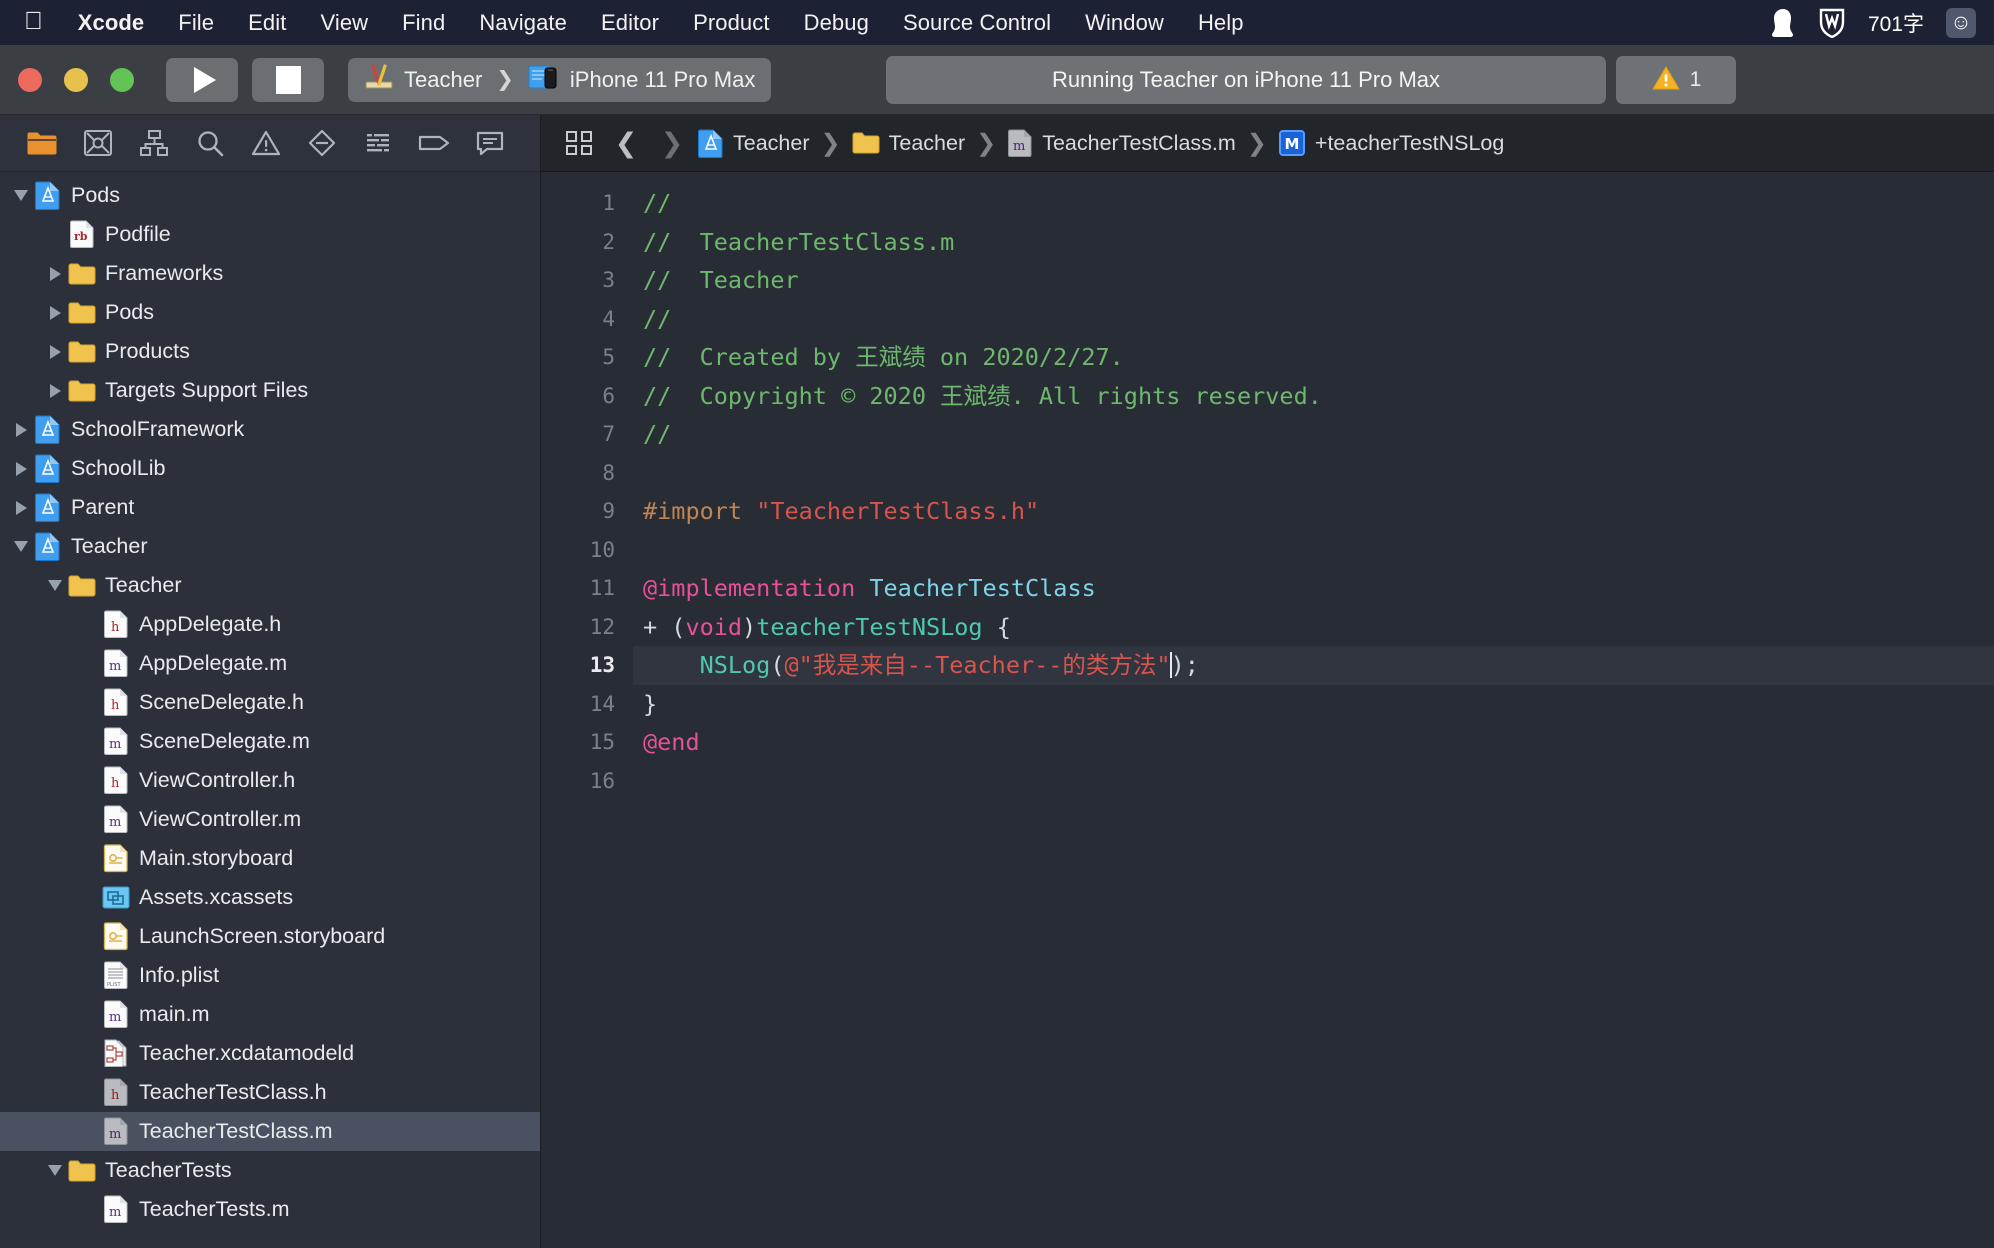 Image resolution: width=1994 pixels, height=1248 pixels. I want to click on code-line: @implementation TeacherTestClass, so click(1313, 588).